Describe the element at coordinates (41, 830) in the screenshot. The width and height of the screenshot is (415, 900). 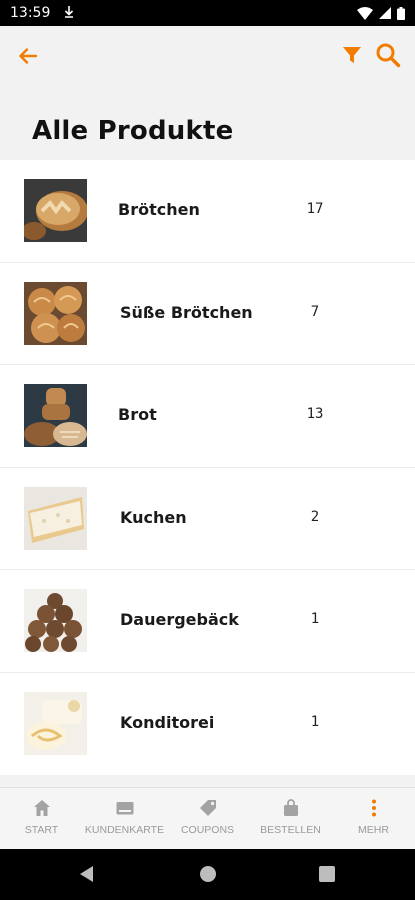
I see `nav-label: START` at that location.